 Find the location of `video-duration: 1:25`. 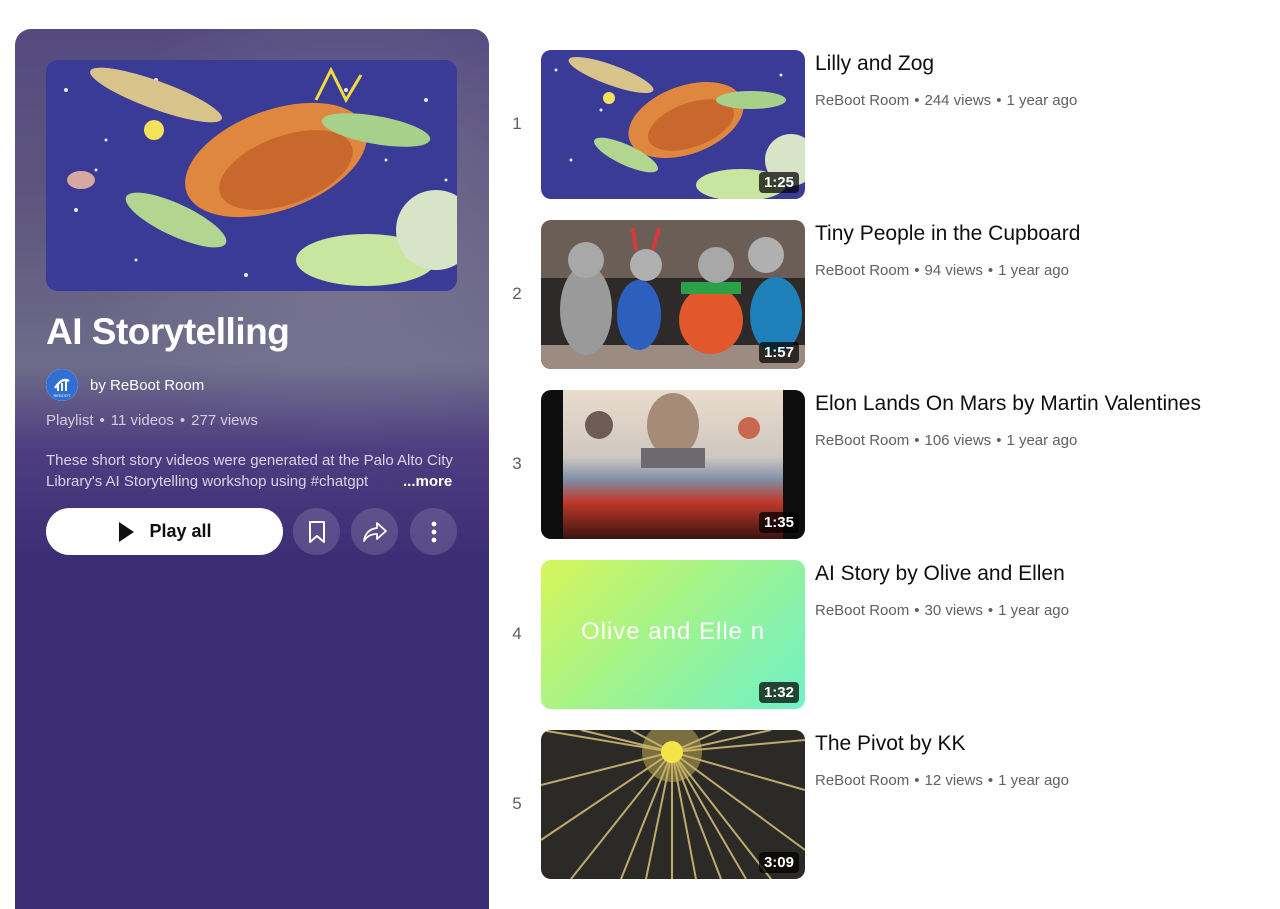

video-duration: 1:25 is located at coordinates (778, 182).